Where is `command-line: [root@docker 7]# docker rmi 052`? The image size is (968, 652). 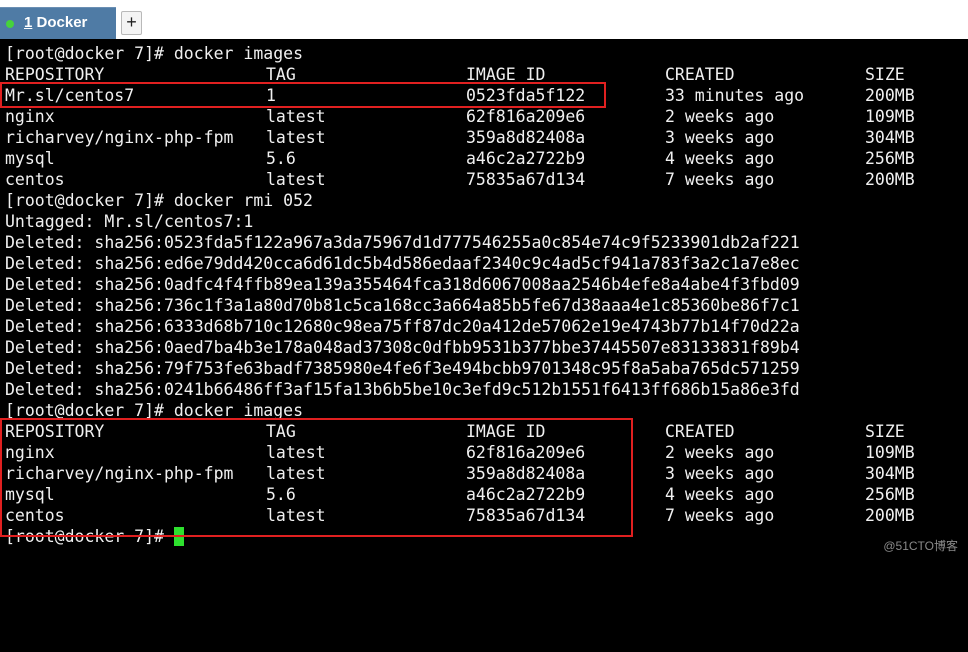 command-line: [root@docker 7]# docker rmi 052 is located at coordinates (159, 200).